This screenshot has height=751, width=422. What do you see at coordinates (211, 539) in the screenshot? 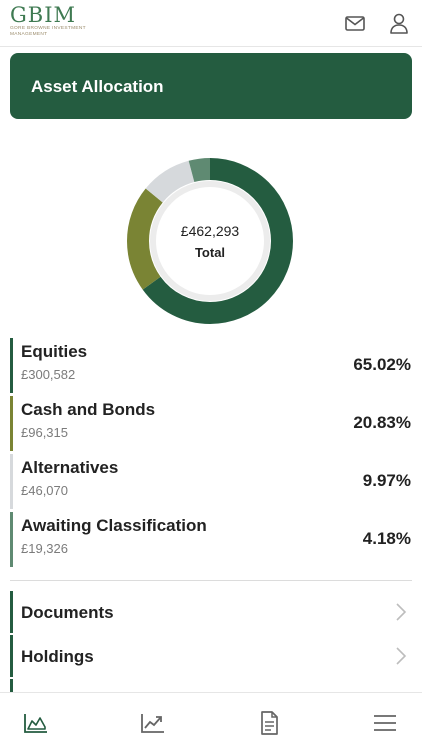
I see `allocation-row-awaiting-classification: Awaiting Classification £19,326 4.18%` at bounding box center [211, 539].